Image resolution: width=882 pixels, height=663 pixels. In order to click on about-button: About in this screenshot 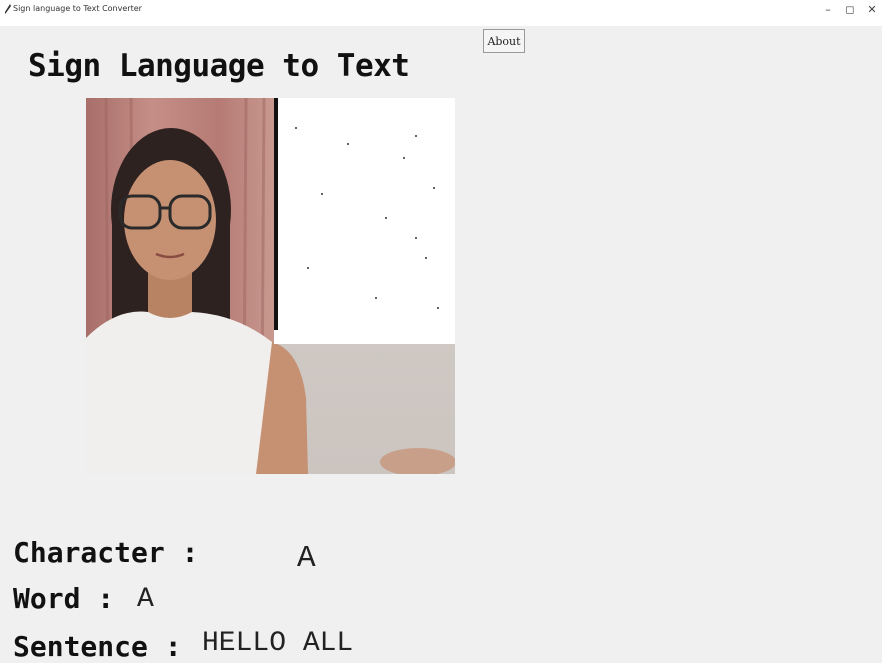, I will do `click(504, 41)`.